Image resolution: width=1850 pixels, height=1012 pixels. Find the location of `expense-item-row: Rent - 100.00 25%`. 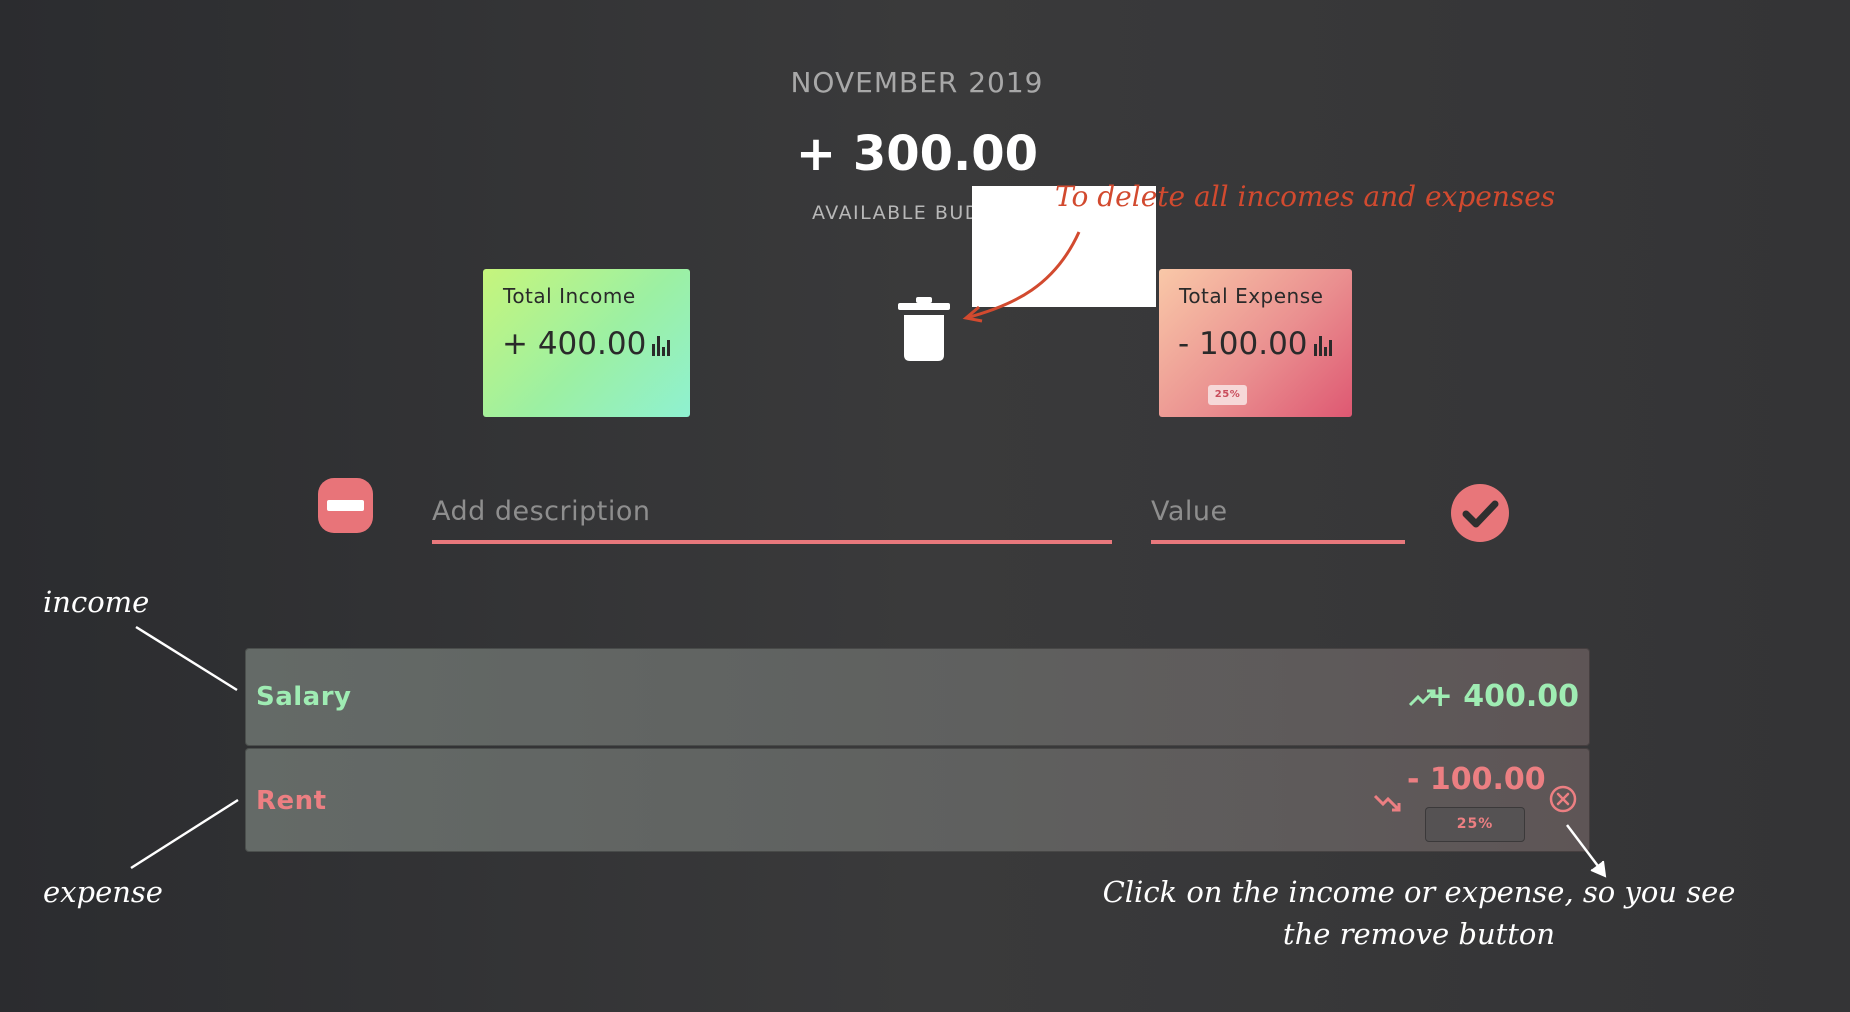

expense-item-row: Rent - 100.00 25% is located at coordinates (917, 800).